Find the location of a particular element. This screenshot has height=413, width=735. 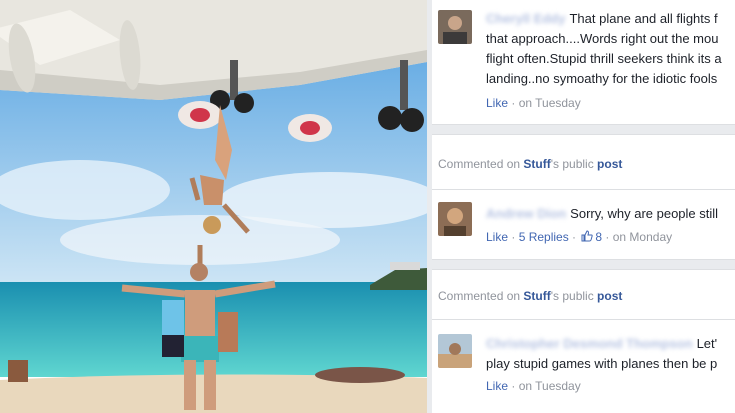

commenter-name: Cheryll Eddy is located at coordinates (525, 18).